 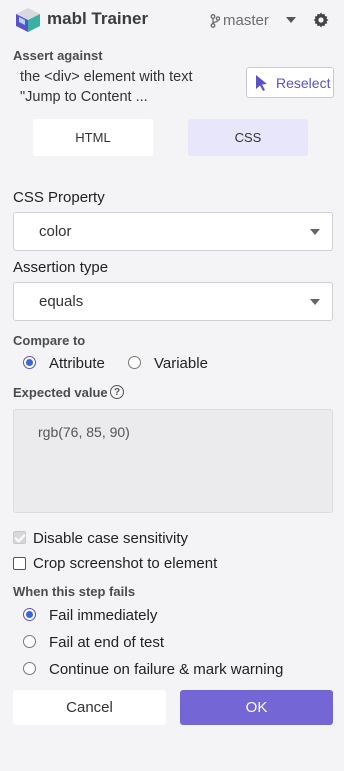 I want to click on expected-value-input: rgb(76, 85, 90), so click(x=173, y=461).